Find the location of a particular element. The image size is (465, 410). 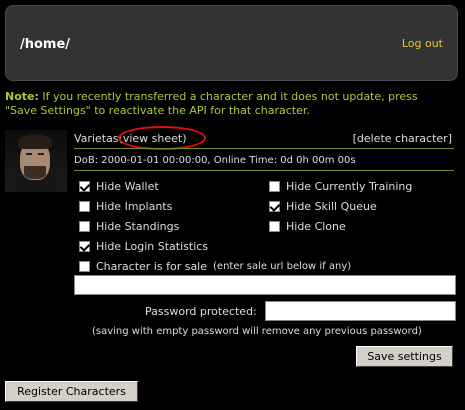

logout-link: Log out is located at coordinates (422, 43).